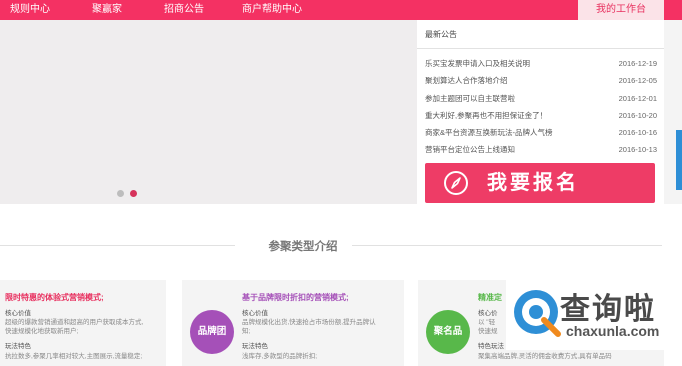 This screenshot has width=682, height=366. Describe the element at coordinates (637, 115) in the screenshot. I see `announcement-date: 2016-10-20` at that location.